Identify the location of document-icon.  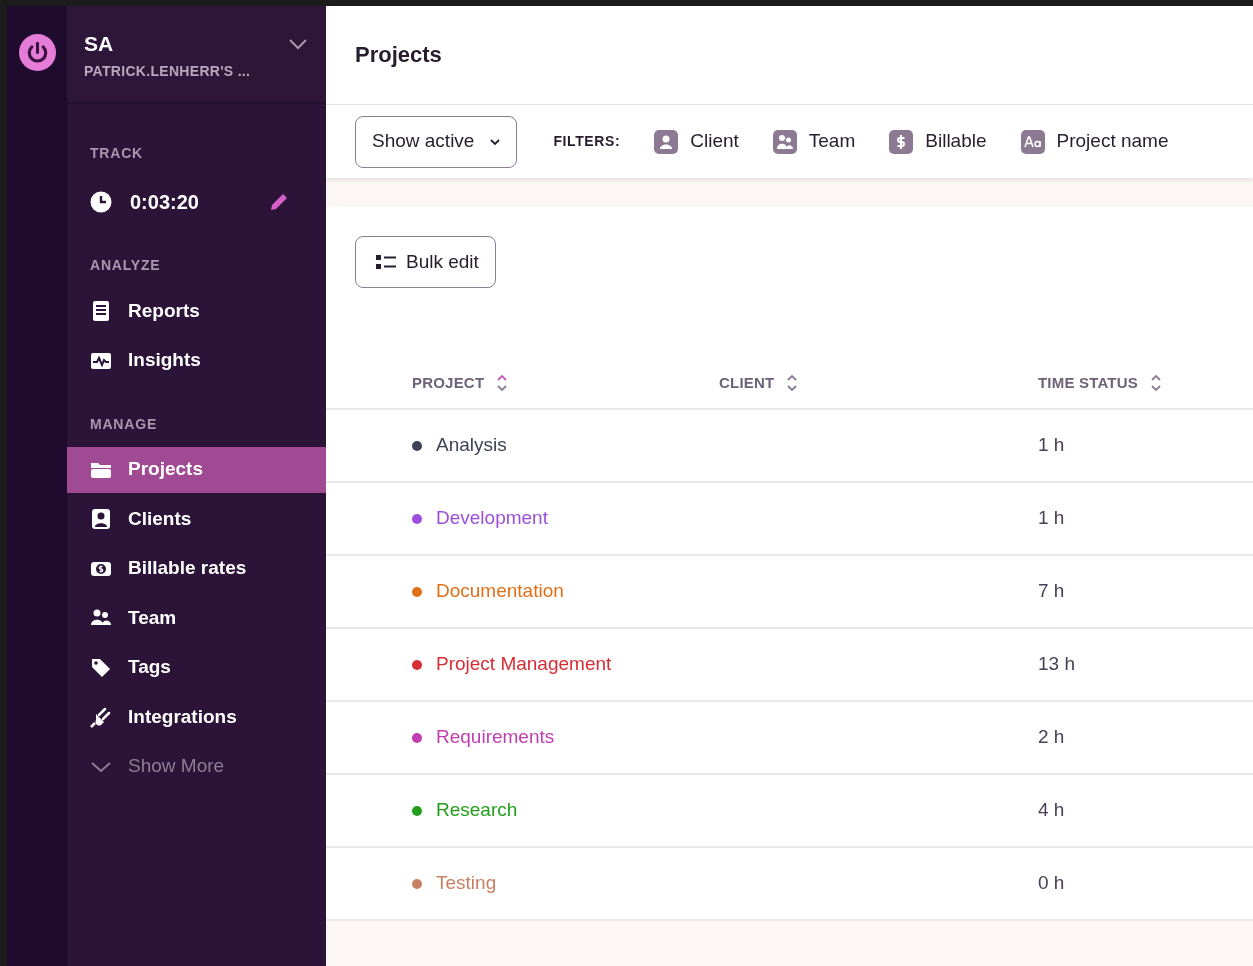
(101, 311).